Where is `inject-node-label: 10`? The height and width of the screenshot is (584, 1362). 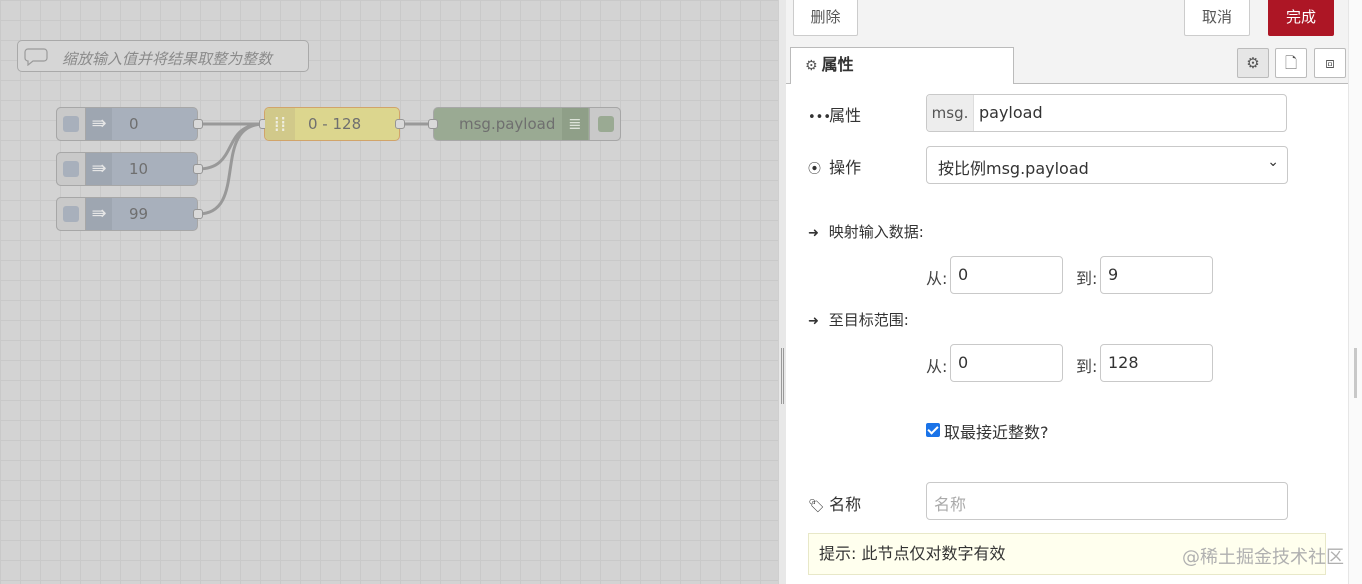
inject-node-label: 10 is located at coordinates (139, 169).